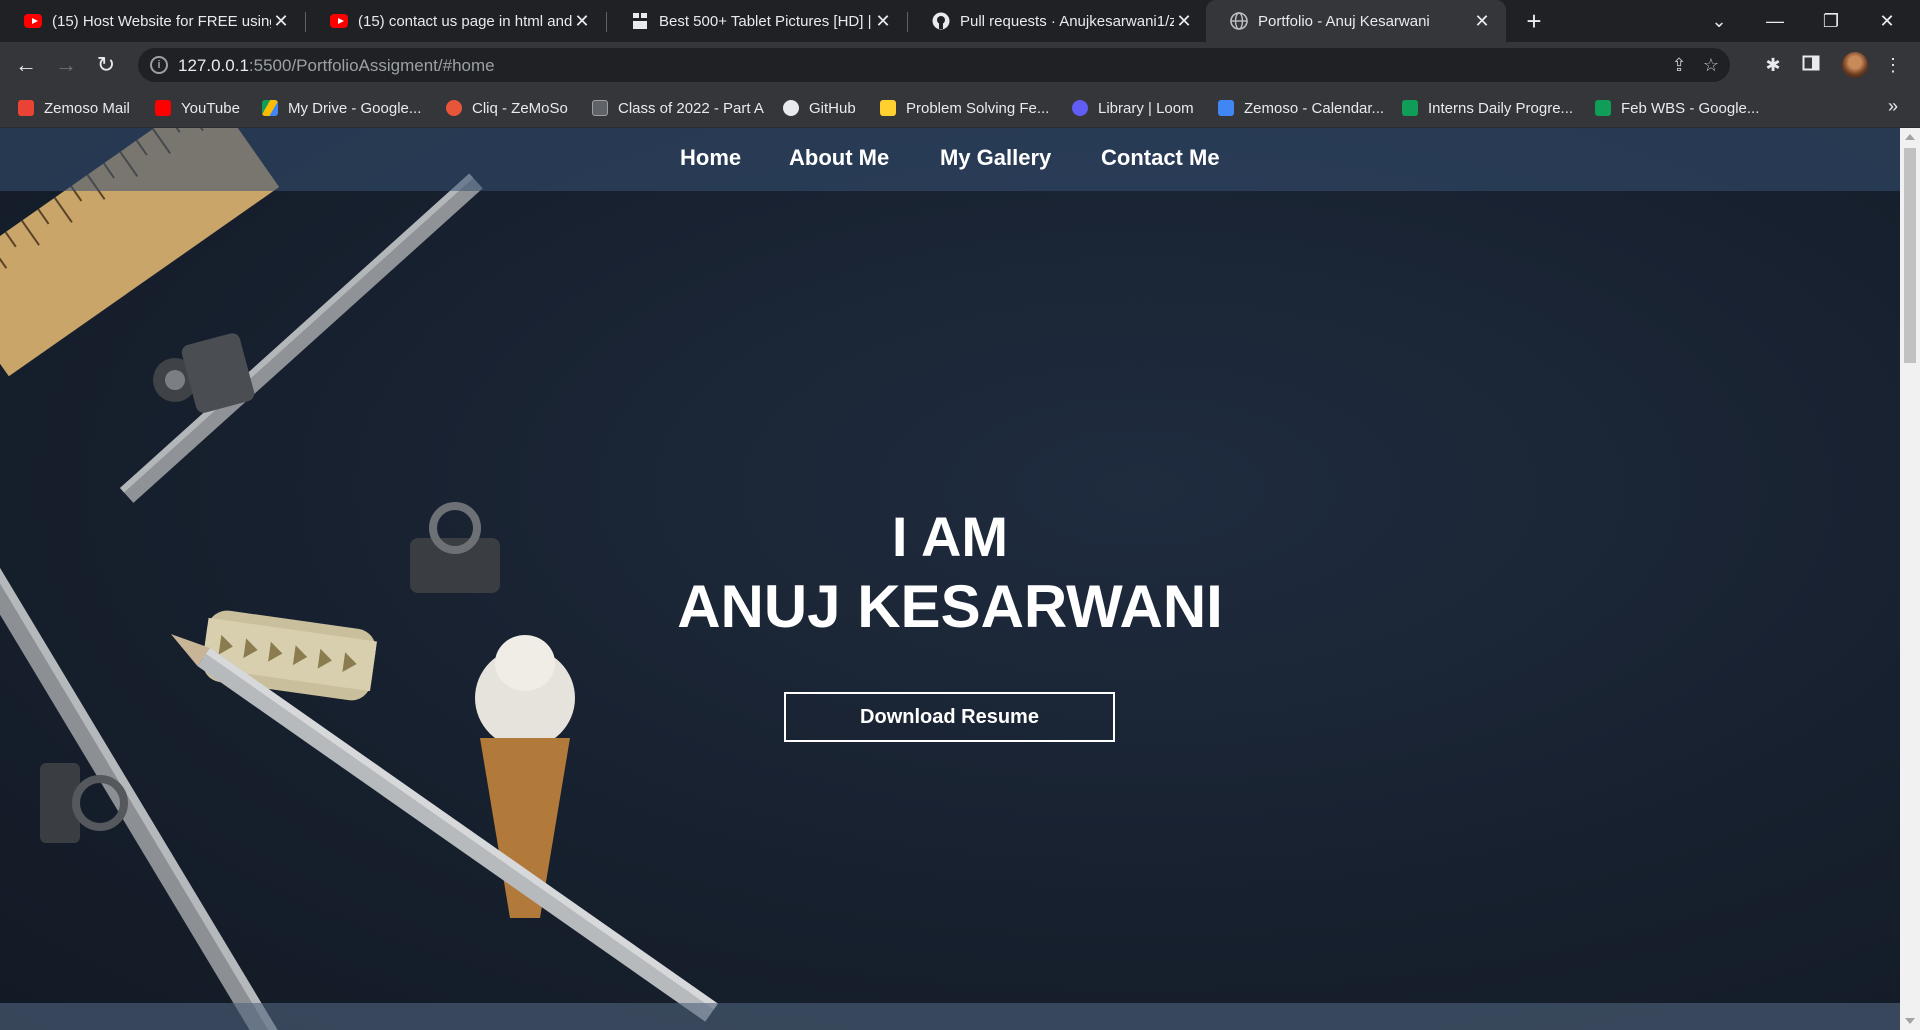  I want to click on nav-link-contact-me: Contact Me, so click(1160, 158).